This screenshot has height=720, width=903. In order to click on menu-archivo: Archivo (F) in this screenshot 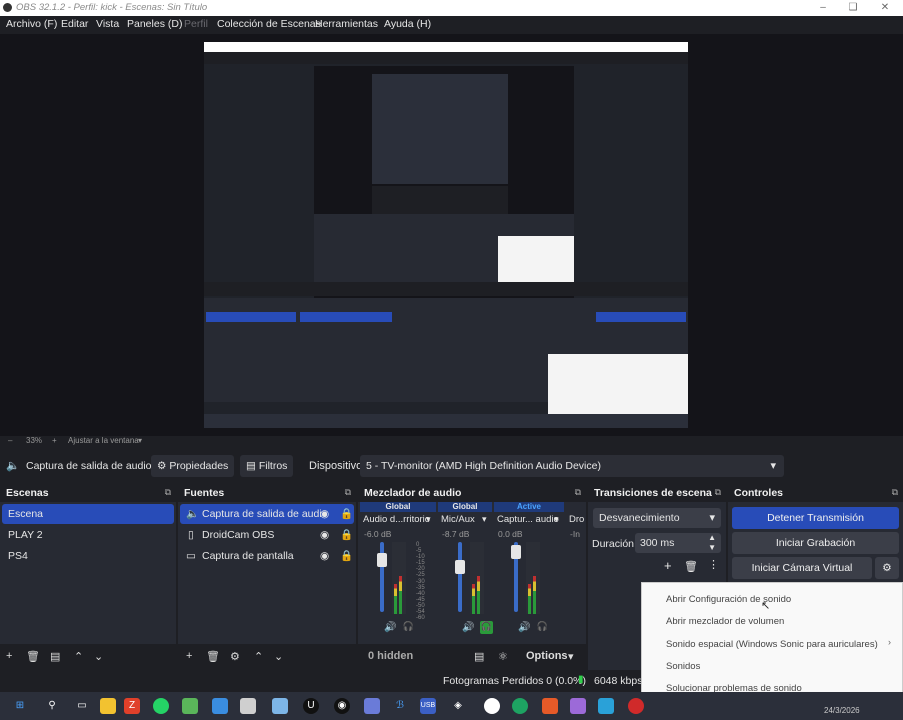, I will do `click(31, 24)`.